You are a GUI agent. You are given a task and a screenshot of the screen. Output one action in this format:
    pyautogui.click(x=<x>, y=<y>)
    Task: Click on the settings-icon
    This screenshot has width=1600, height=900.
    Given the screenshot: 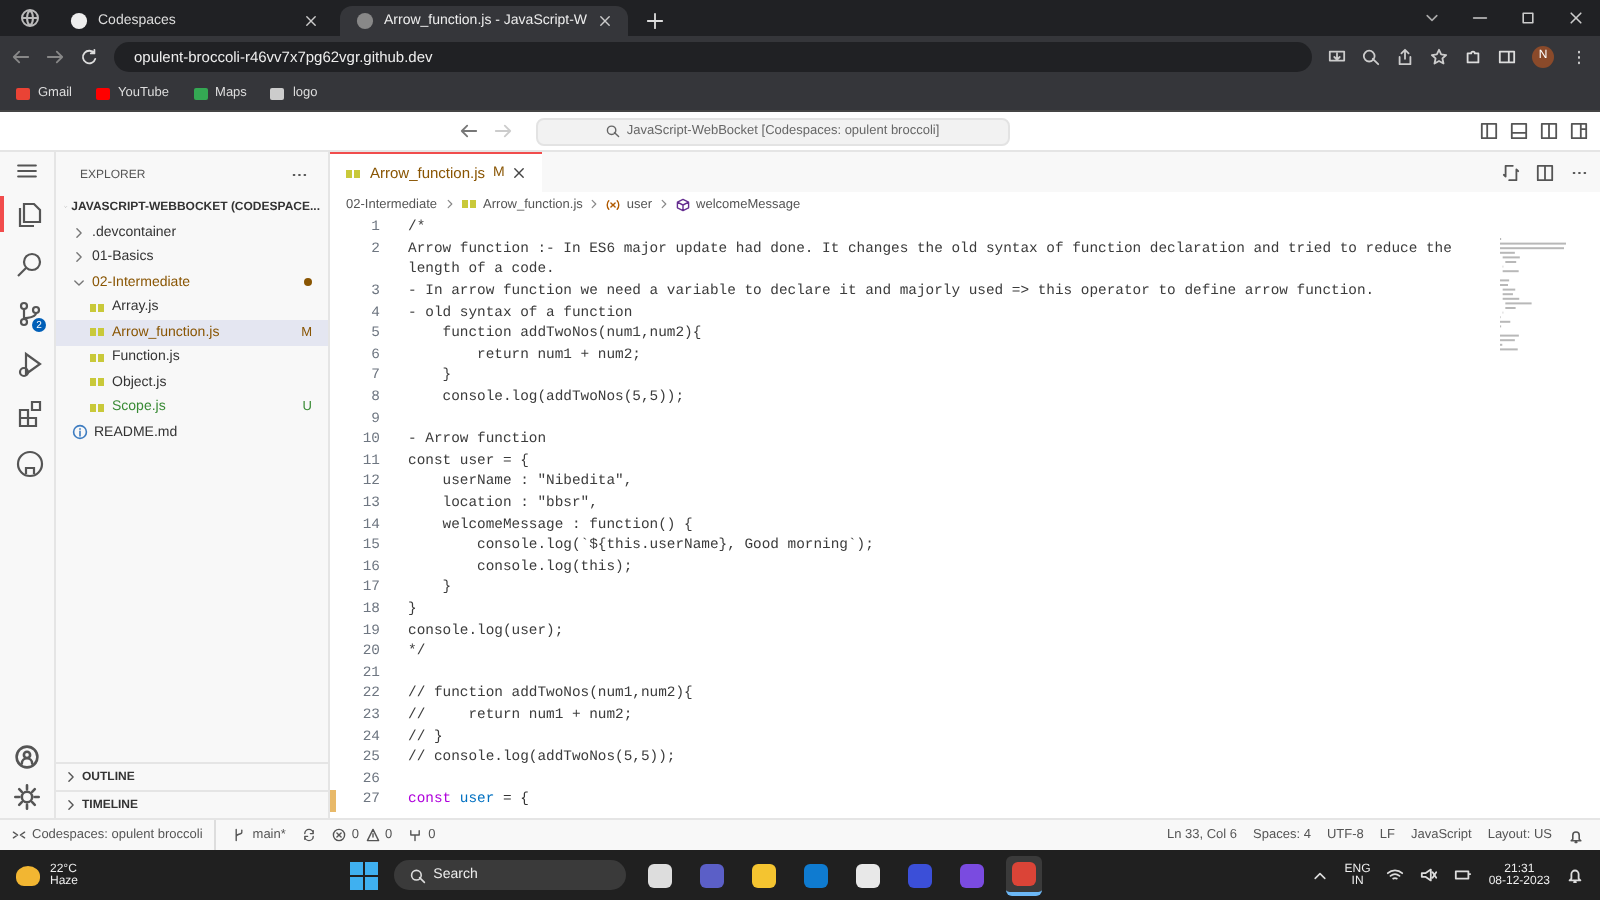 What is the action you would take?
    pyautogui.click(x=27, y=797)
    